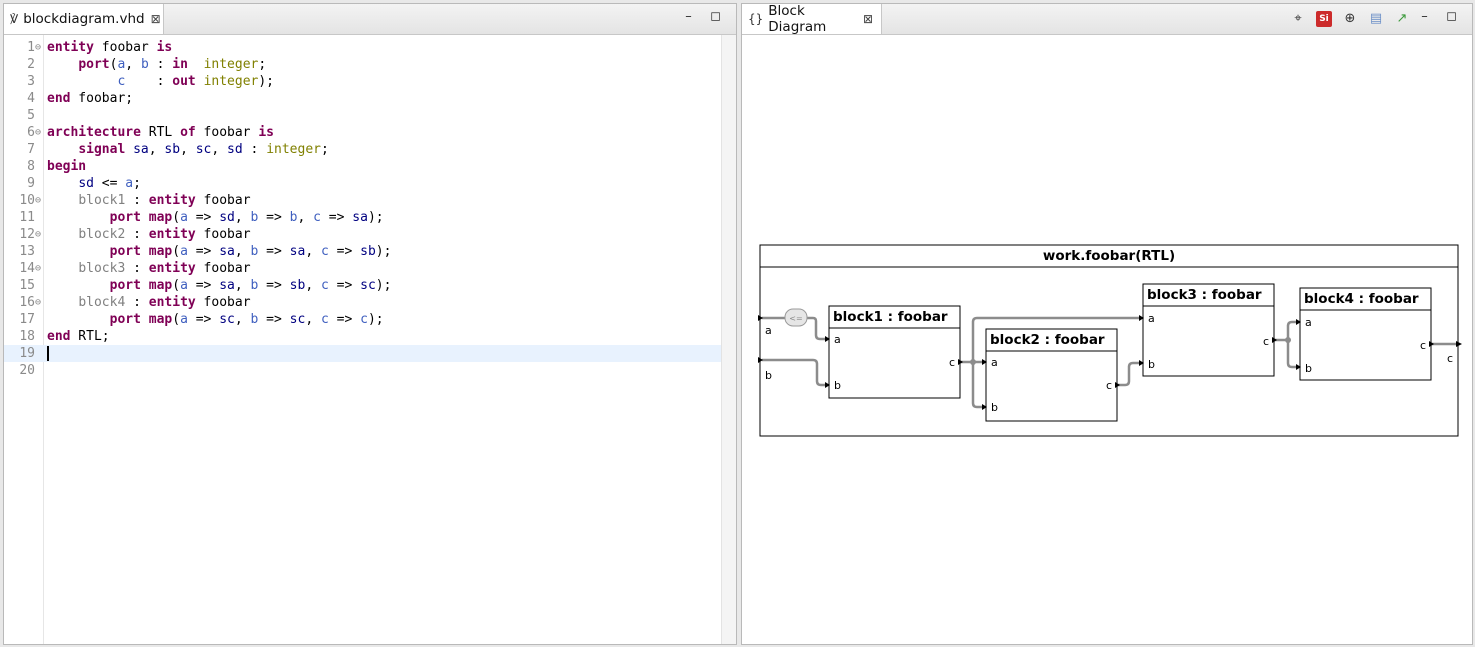 This screenshot has width=1475, height=647. What do you see at coordinates (27, 200) in the screenshot?
I see `line-number: 10` at bounding box center [27, 200].